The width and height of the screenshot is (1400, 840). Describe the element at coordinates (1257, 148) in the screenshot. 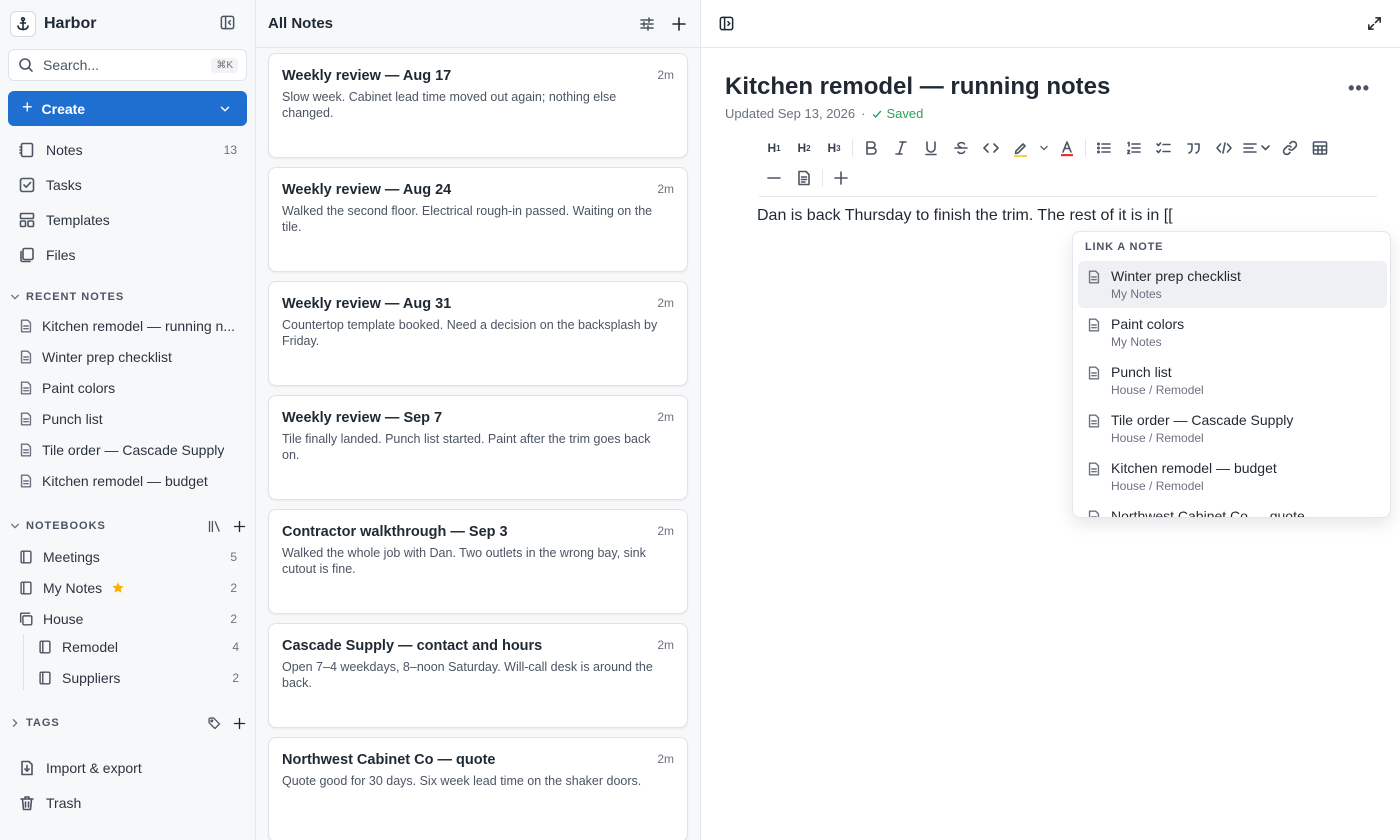

I see `align-dropdown-icon` at that location.